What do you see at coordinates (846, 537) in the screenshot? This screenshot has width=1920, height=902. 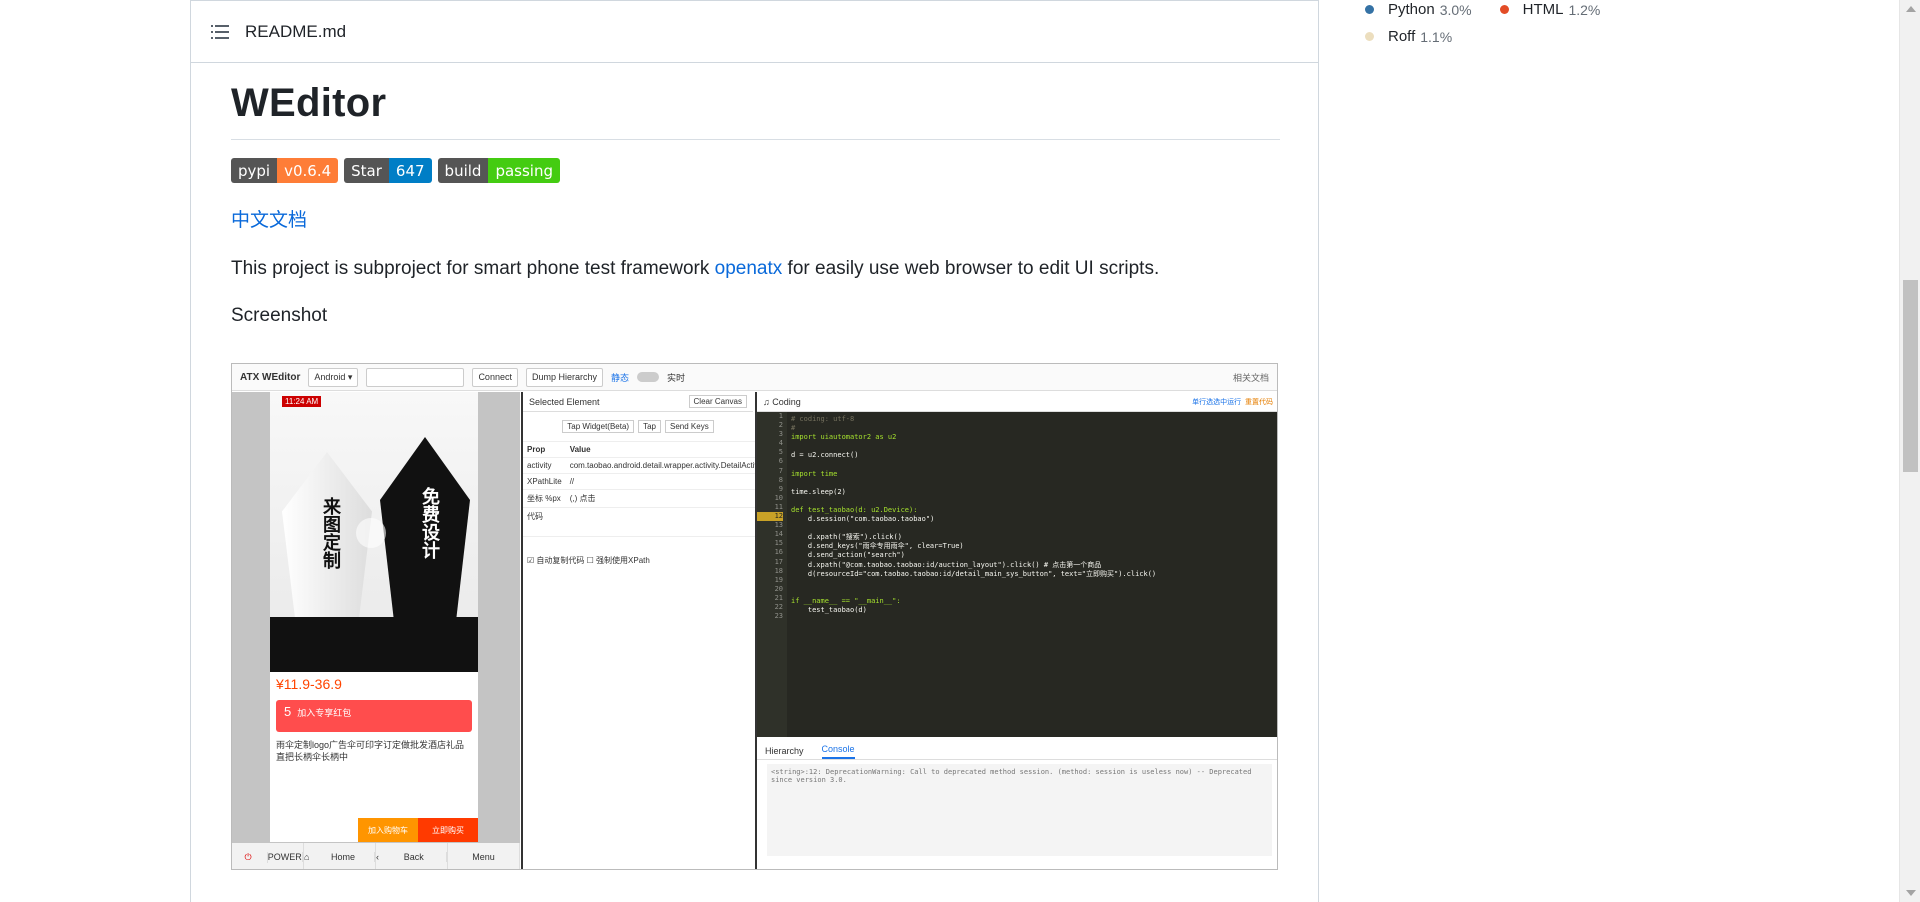 I see `code-line: d.xpath("搜索").click()` at bounding box center [846, 537].